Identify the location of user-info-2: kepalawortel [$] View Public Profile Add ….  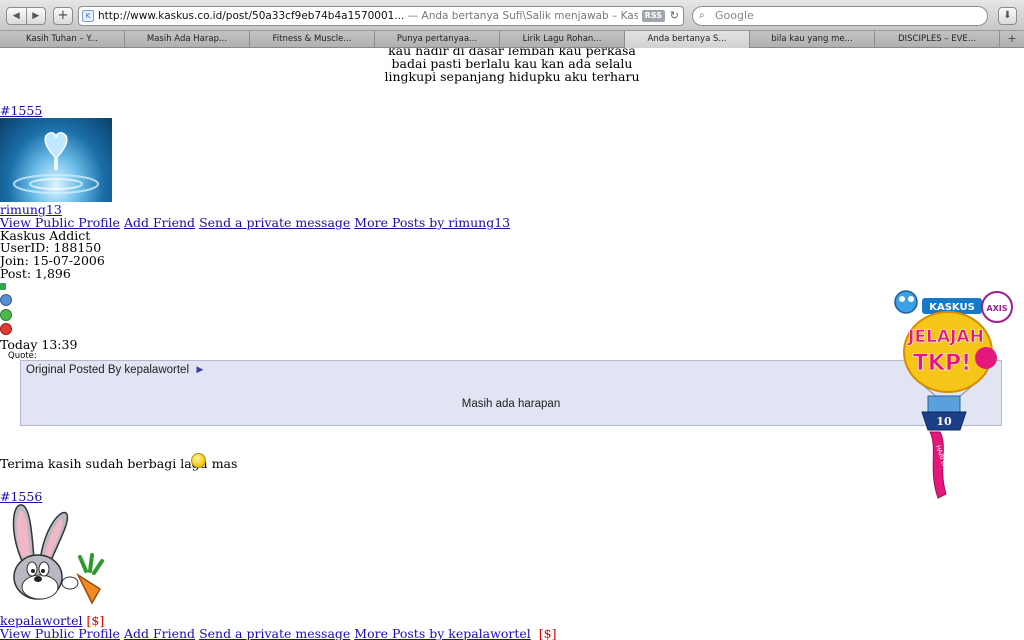
(278, 627).